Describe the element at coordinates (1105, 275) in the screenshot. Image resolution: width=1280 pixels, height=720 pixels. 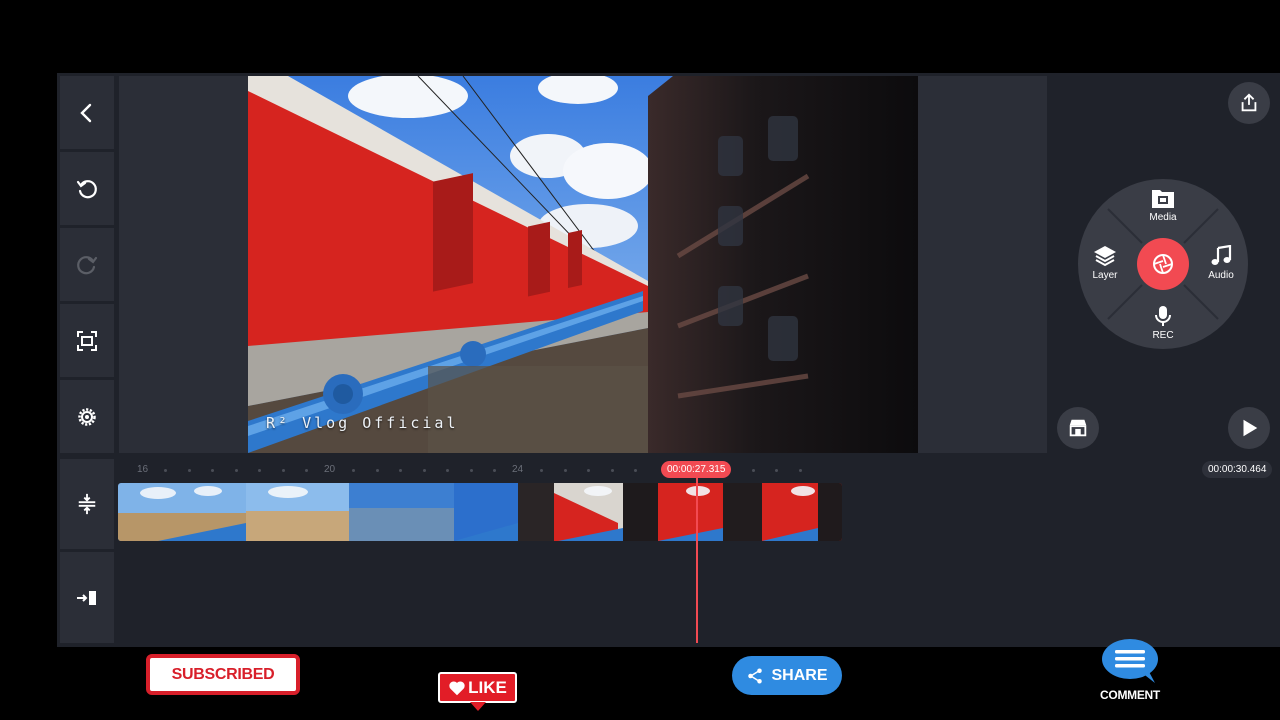
I see `layer-label: Layer` at that location.